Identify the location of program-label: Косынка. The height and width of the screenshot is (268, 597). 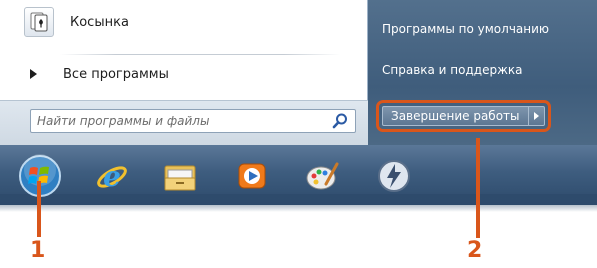
(99, 22).